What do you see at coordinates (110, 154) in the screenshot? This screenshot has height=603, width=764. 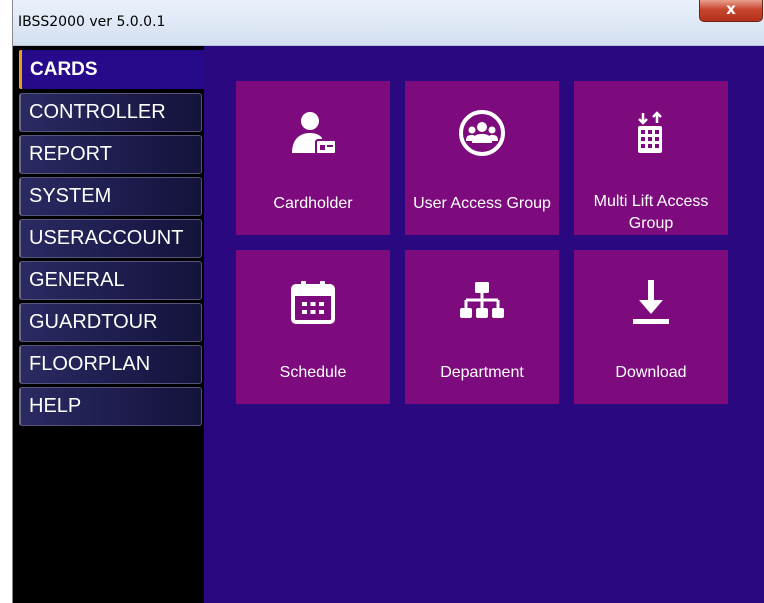 I see `sidebar-item-report: REPORT` at bounding box center [110, 154].